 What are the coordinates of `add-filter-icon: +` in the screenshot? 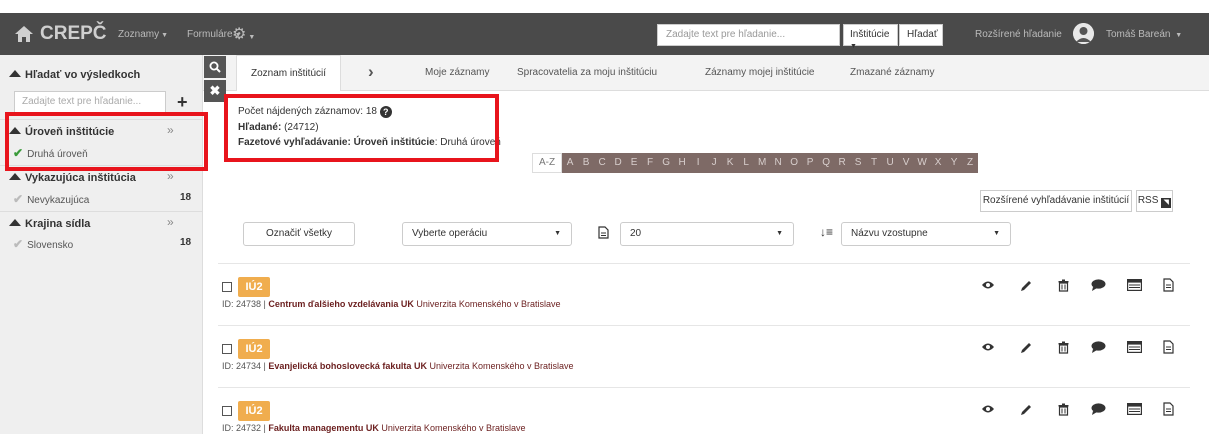 It's located at (182, 102).